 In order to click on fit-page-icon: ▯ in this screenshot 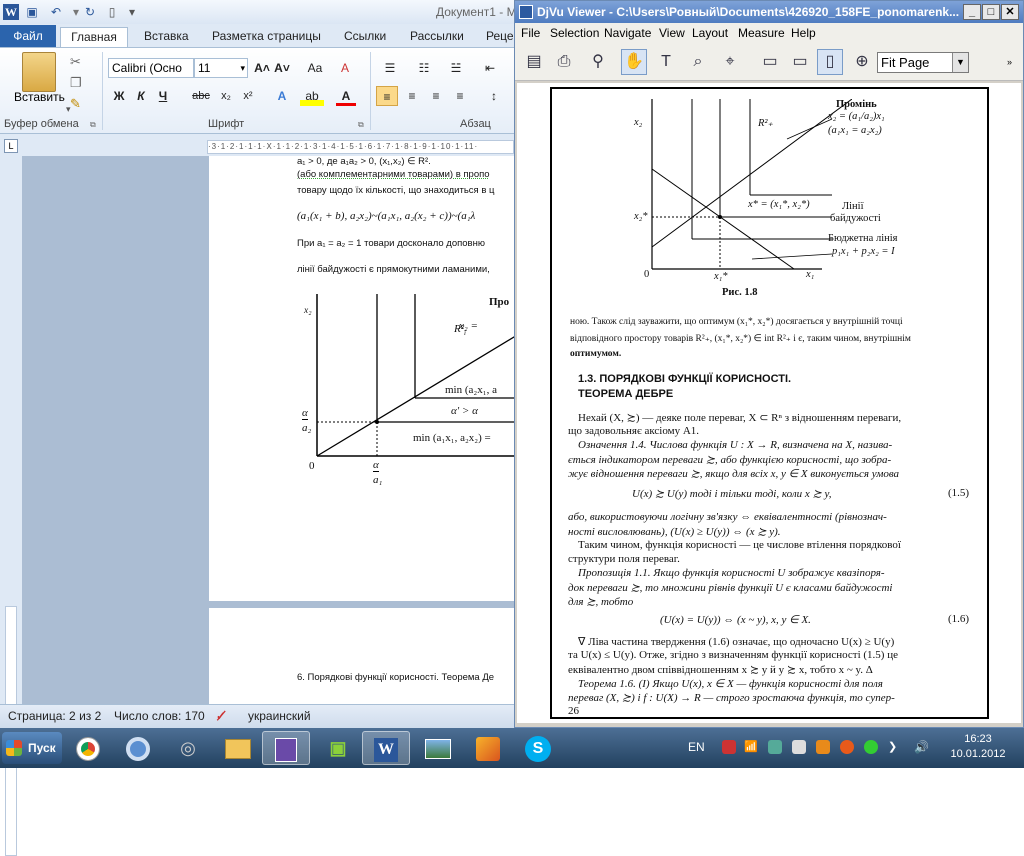, I will do `click(830, 62)`.